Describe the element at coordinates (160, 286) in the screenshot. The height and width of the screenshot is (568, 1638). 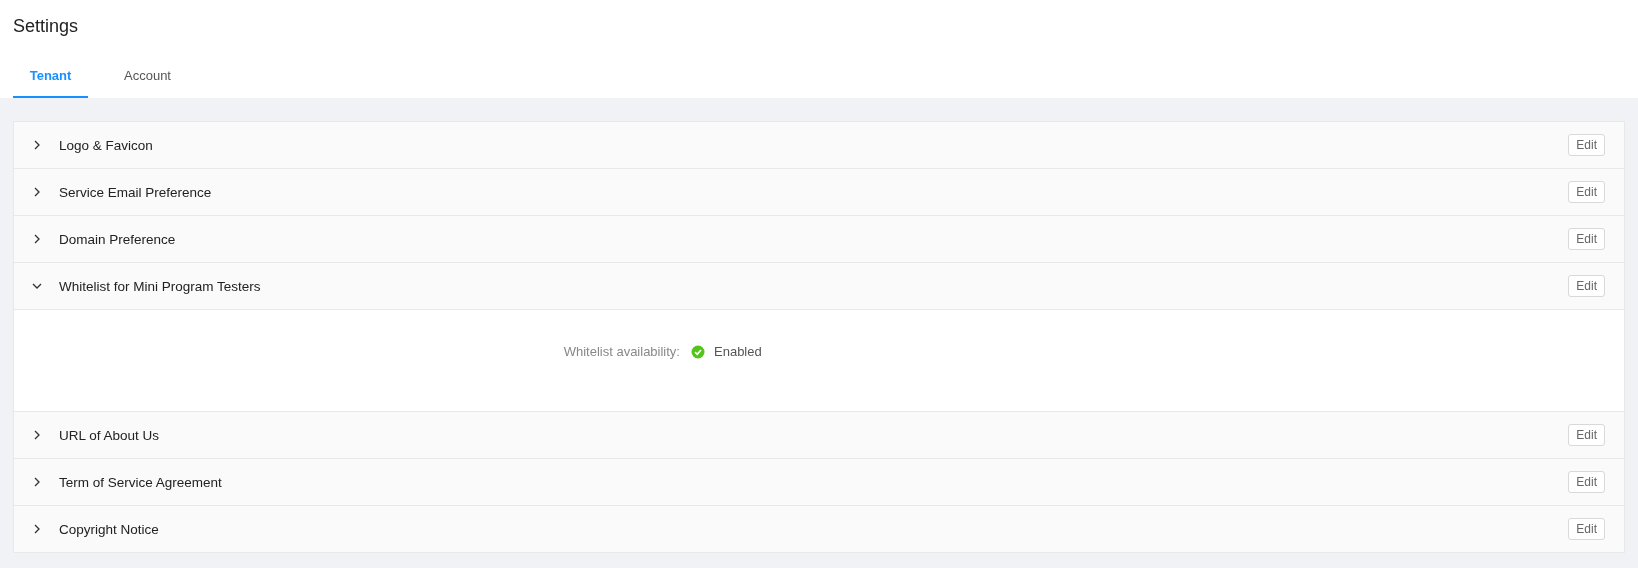
I see `section-title: Whitelist for Mini Program Testers` at that location.